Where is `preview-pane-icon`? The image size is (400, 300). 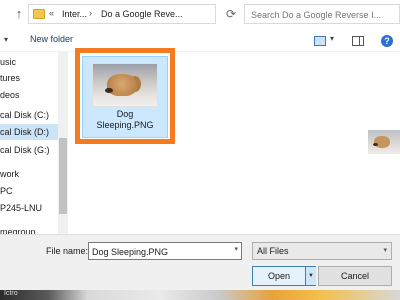 preview-pane-icon is located at coordinates (358, 41).